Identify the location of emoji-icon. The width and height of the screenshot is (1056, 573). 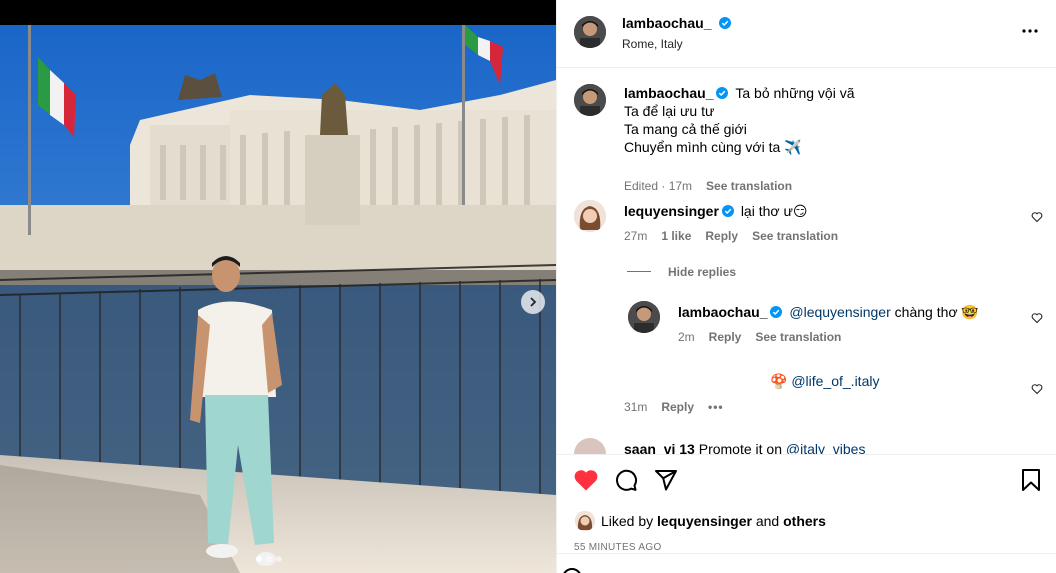
(572, 570).